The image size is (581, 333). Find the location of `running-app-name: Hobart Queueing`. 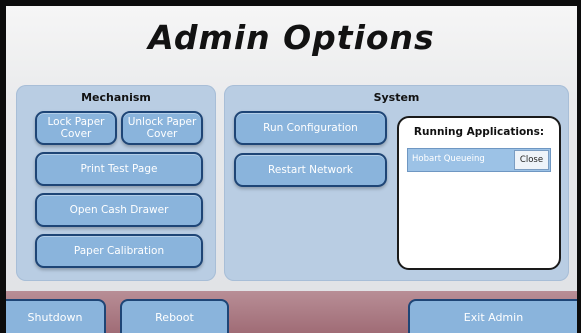

running-app-name: Hobart Queueing is located at coordinates (448, 159).